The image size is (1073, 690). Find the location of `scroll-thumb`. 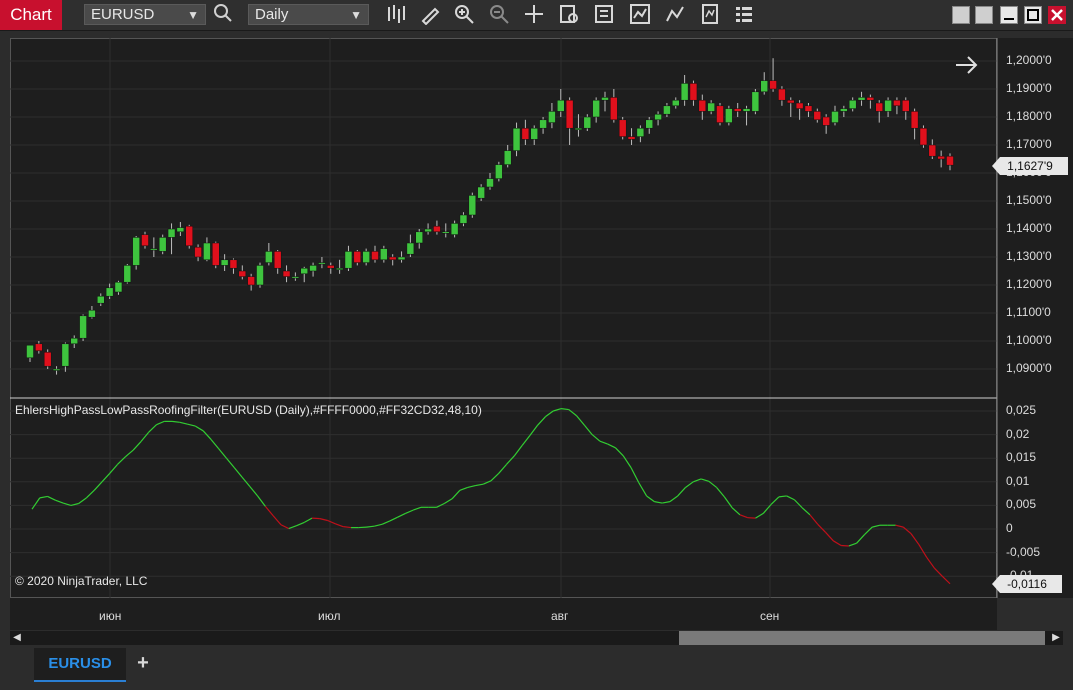

scroll-thumb is located at coordinates (862, 638).